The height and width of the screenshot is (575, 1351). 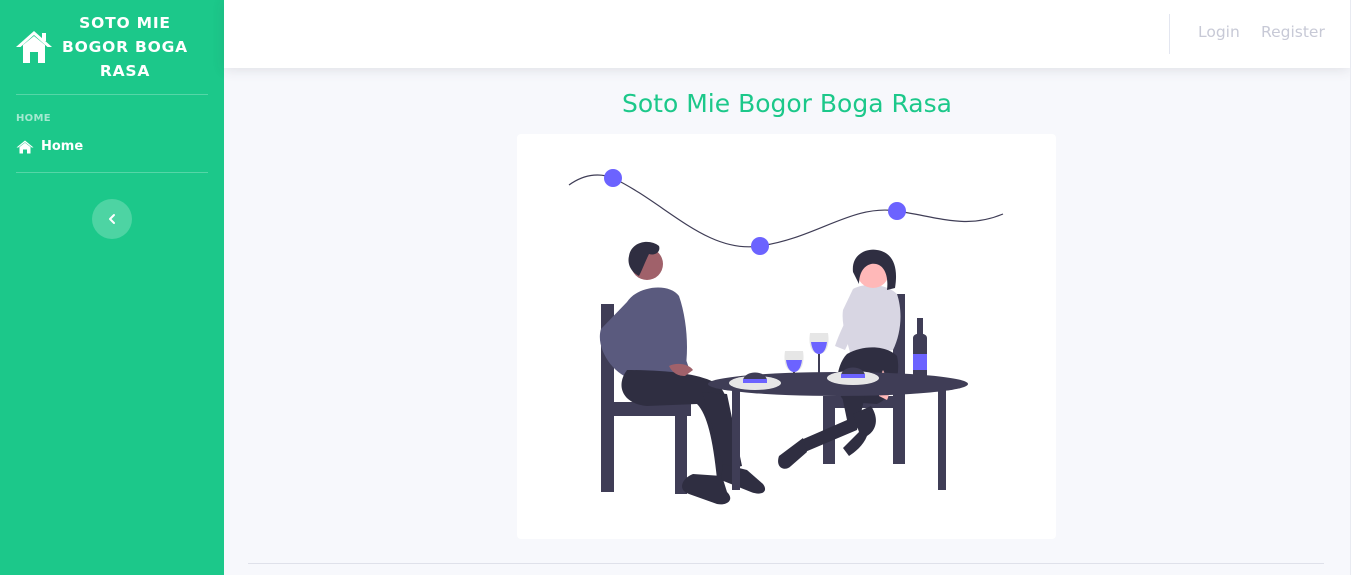 I want to click on sidebar-brand: SOTO MIE BOGOR BOGA RASA, so click(x=112, y=47).